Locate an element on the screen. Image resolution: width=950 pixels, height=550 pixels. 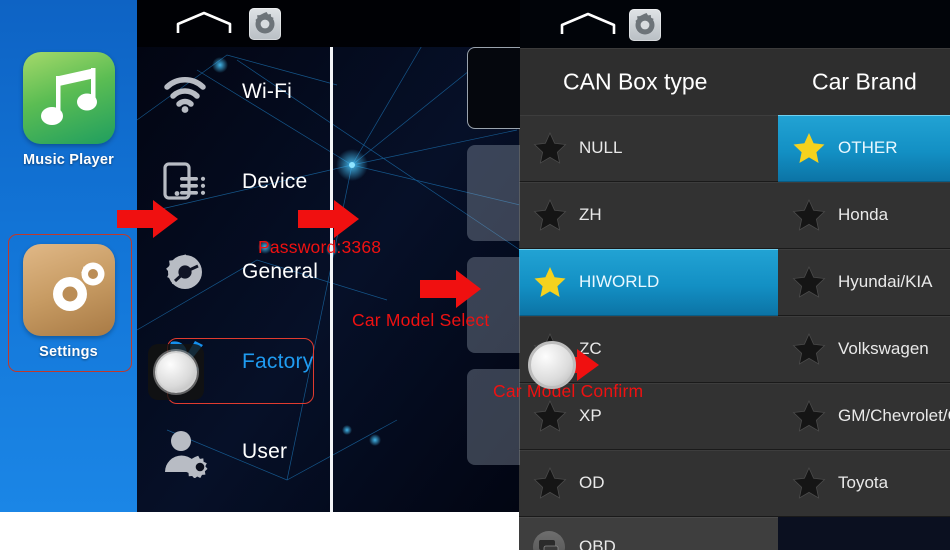
app-label: Music Player is located at coordinates (68, 160).